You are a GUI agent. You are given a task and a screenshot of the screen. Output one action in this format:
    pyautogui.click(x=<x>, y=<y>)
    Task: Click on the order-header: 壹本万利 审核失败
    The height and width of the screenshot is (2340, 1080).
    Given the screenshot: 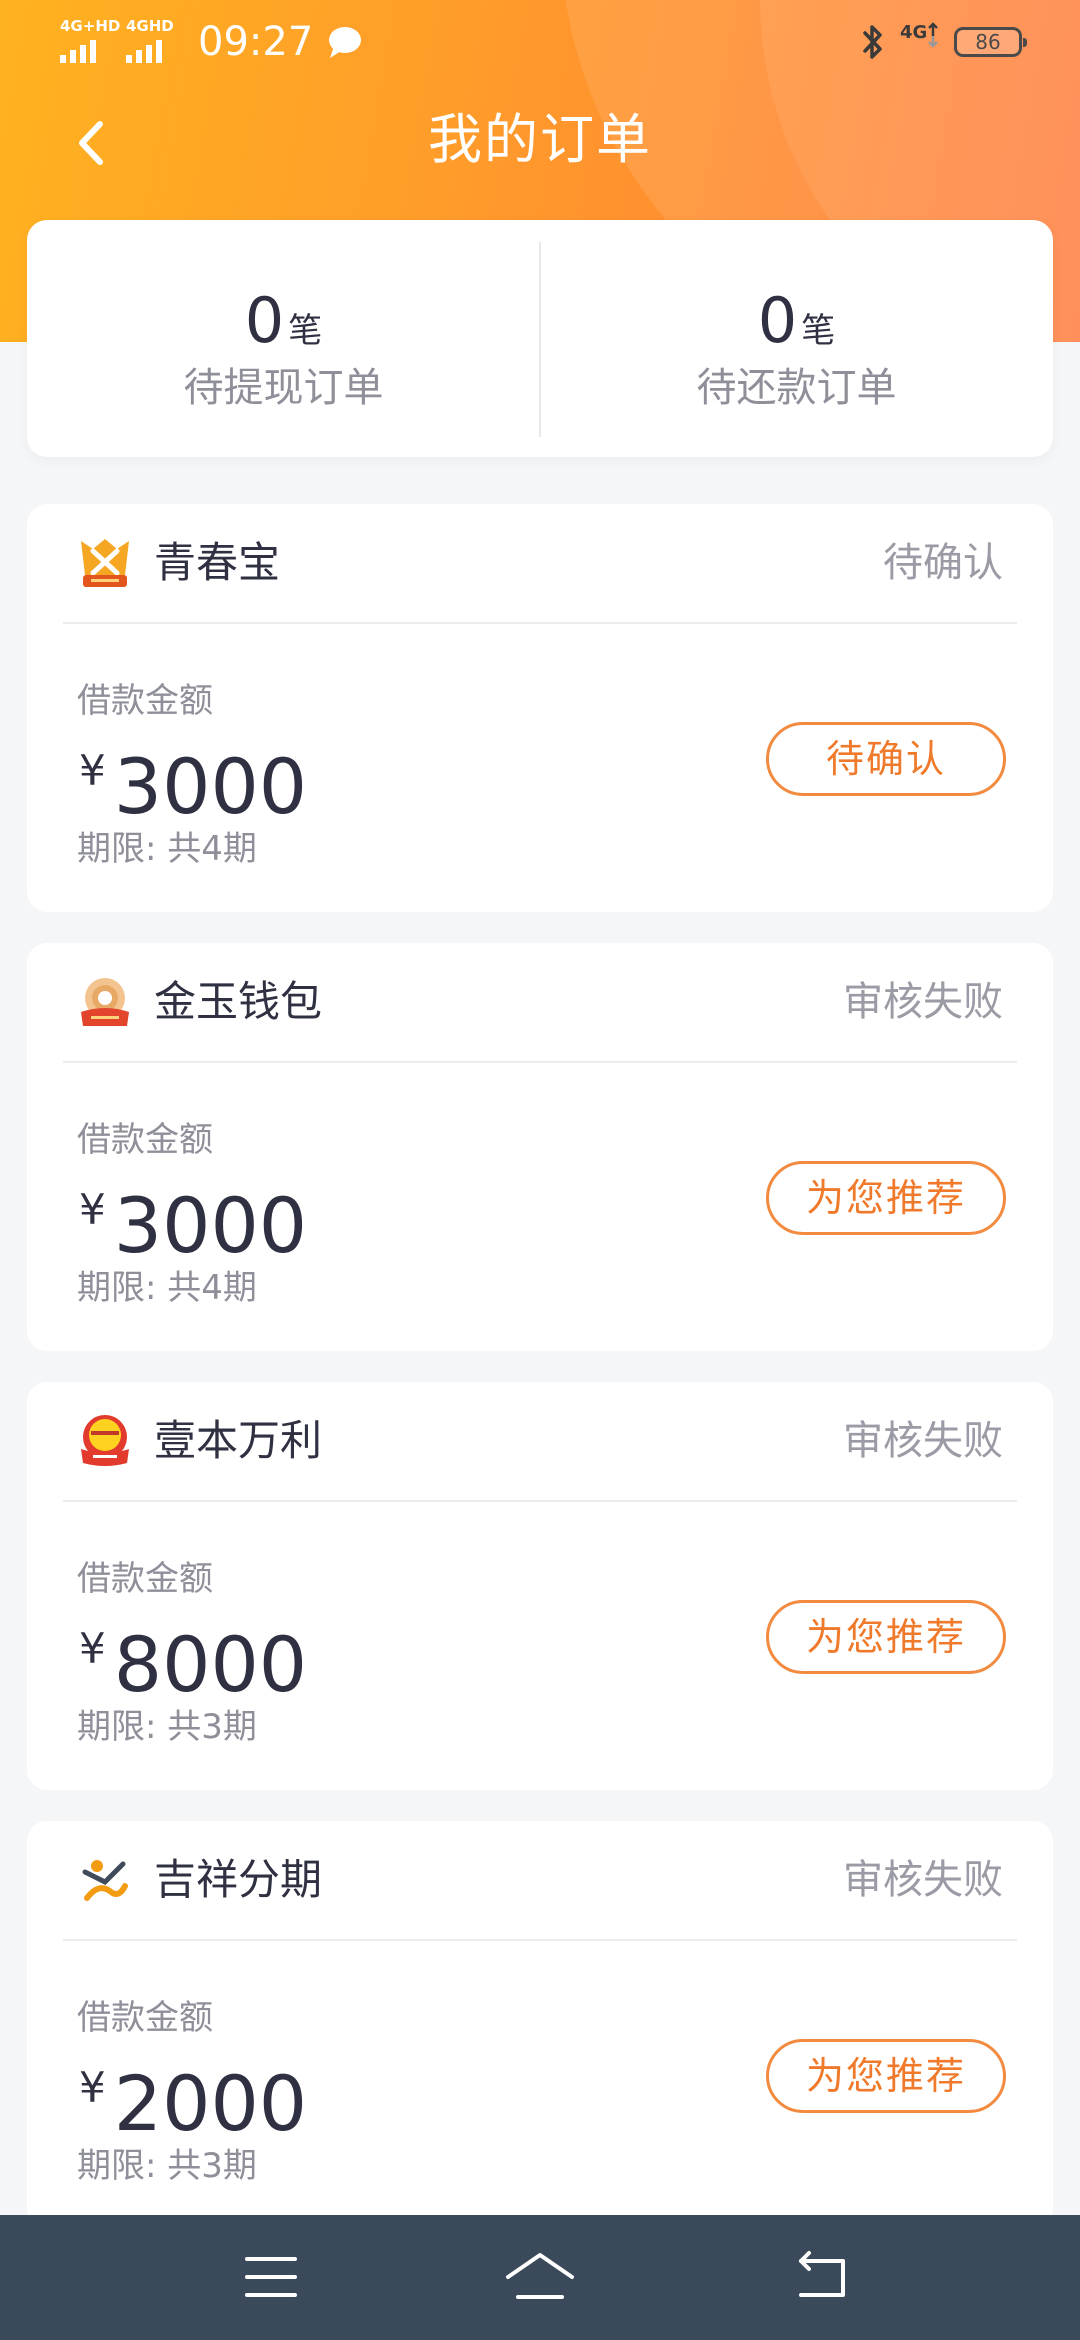 What is the action you would take?
    pyautogui.click(x=540, y=1441)
    